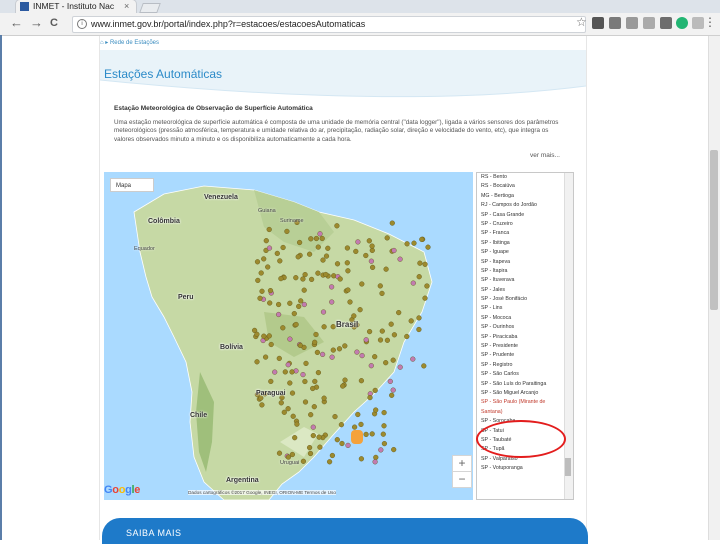  Describe the element at coordinates (525, 355) in the screenshot. I see `station-list-item: SP - Prudente` at that location.